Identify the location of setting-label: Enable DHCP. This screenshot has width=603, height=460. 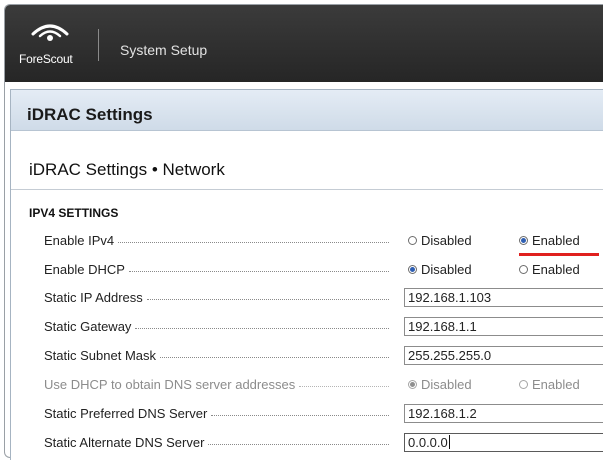
(84, 269).